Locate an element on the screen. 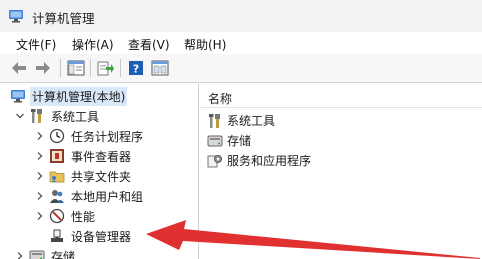  tree-item-label: 事件查看器 is located at coordinates (101, 156).